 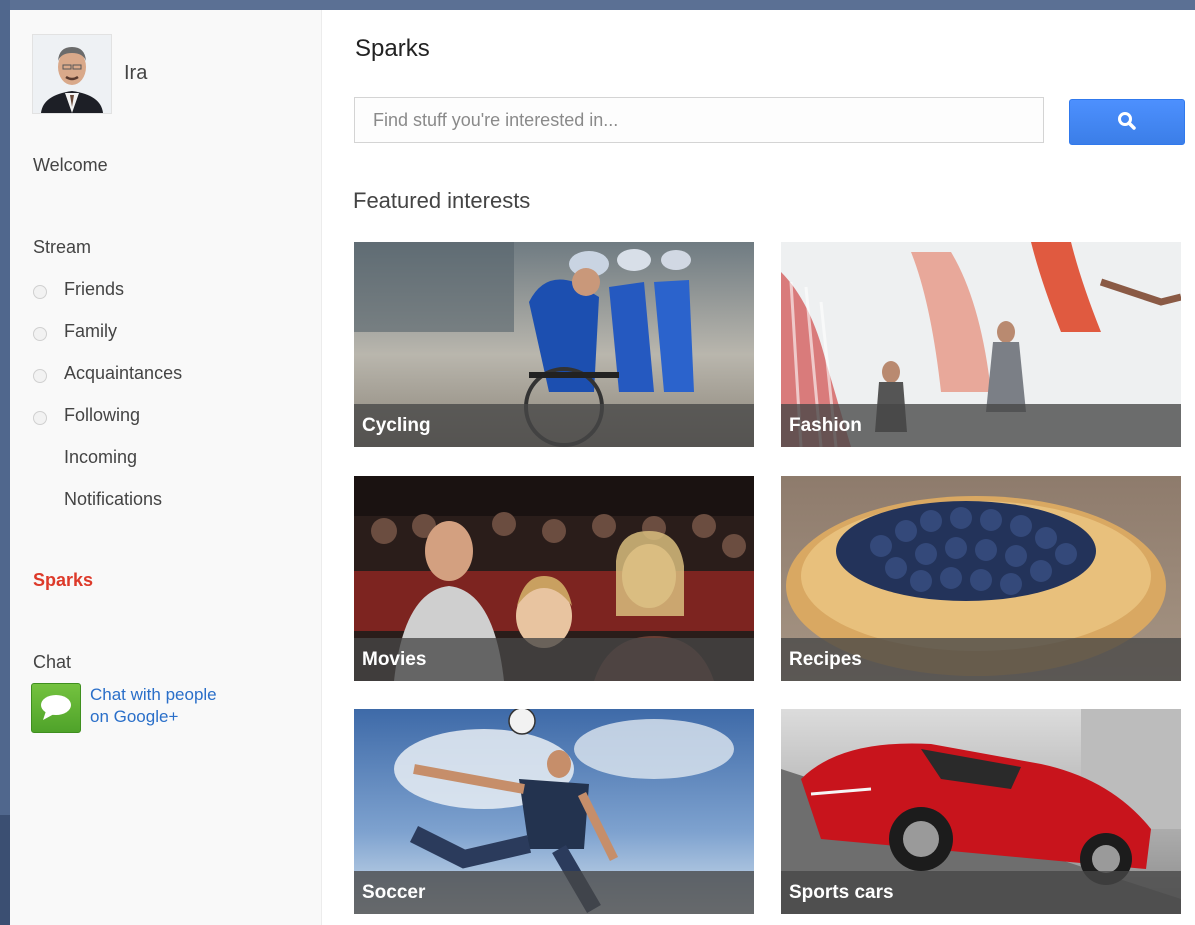 I want to click on interest-tile-soccer: Soccer, so click(x=554, y=811).